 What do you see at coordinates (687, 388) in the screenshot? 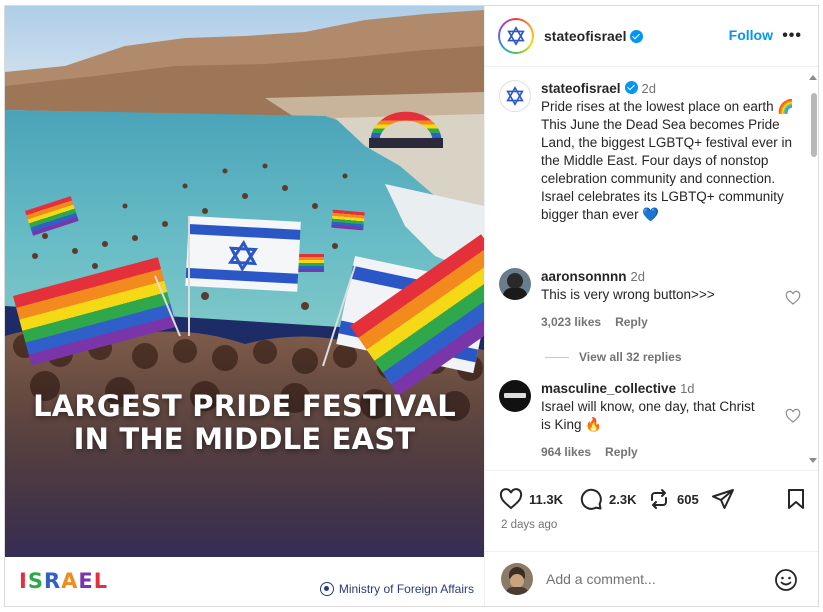
I see `comment-time: 1d` at bounding box center [687, 388].